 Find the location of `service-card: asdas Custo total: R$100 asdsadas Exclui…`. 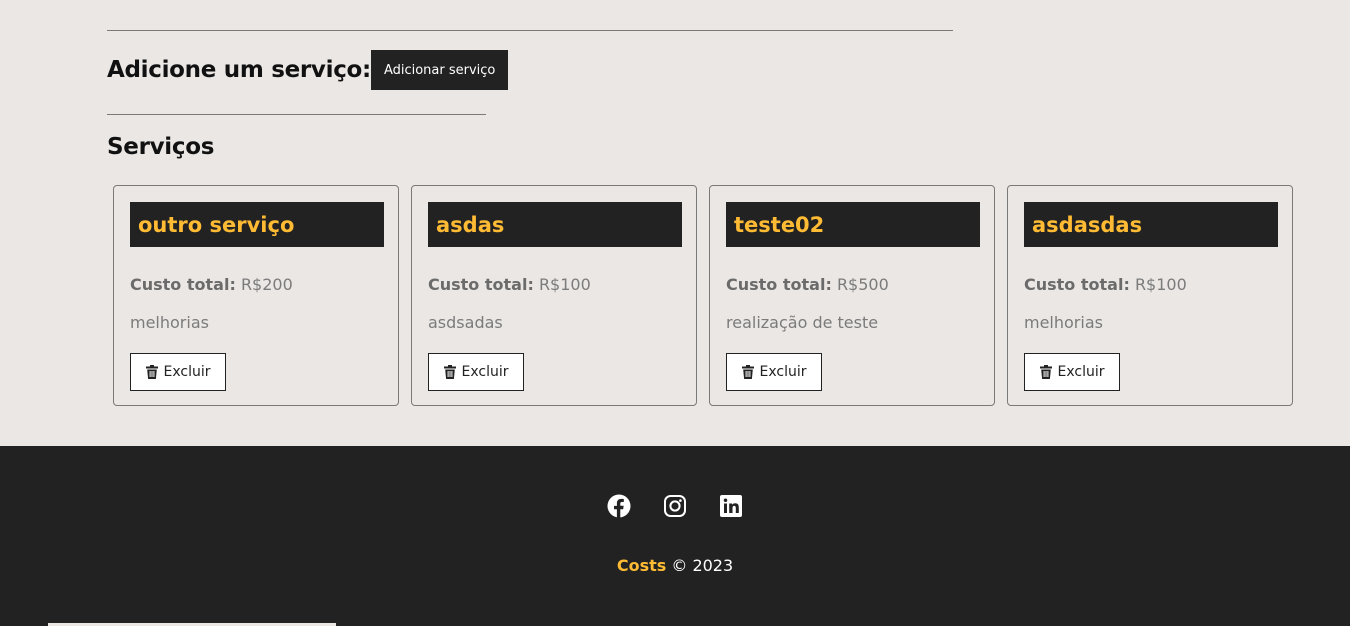

service-card: asdas Custo total: R$100 asdsadas Exclui… is located at coordinates (554, 295).